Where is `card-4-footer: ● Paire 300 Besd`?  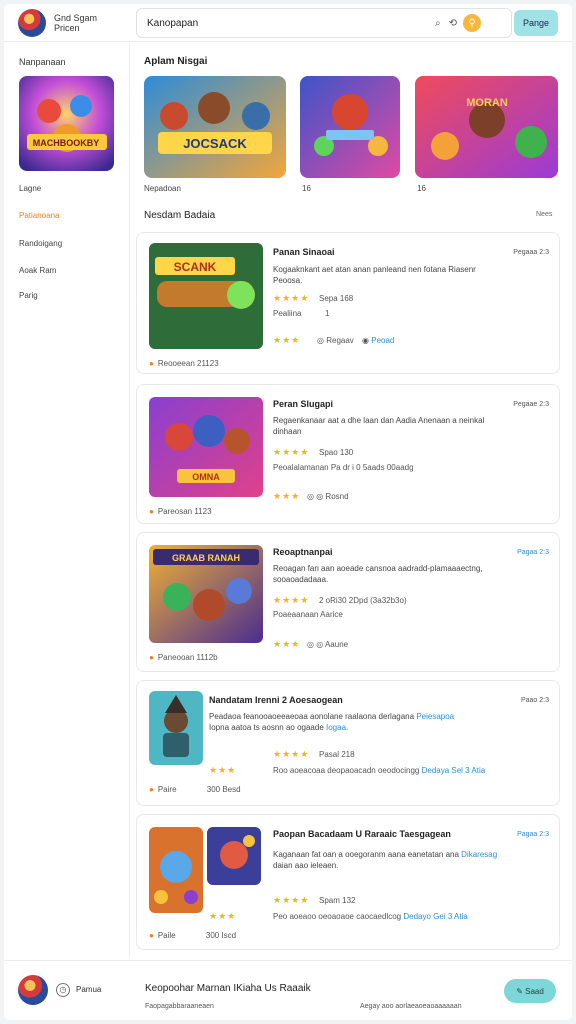 card-4-footer: ● Paire 300 Besd is located at coordinates (195, 789).